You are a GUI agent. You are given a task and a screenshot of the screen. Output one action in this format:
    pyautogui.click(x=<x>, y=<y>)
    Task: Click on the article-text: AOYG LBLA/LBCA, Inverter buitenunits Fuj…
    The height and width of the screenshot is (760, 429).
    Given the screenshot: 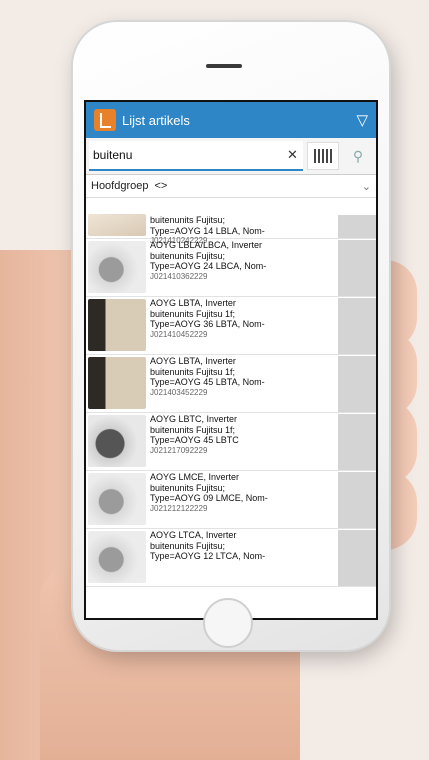 What is the action you would take?
    pyautogui.click(x=208, y=260)
    